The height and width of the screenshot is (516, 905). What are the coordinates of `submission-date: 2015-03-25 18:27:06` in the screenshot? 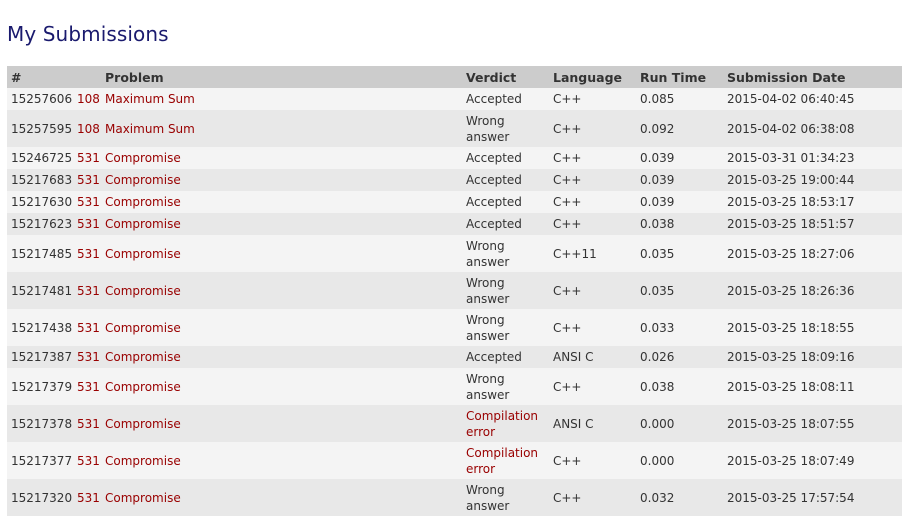 It's located at (812, 253).